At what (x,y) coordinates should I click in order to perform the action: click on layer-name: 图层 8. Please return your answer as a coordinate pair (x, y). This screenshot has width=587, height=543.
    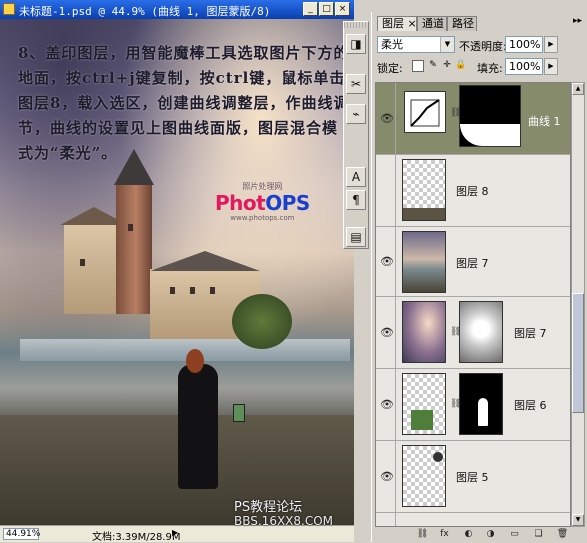
    Looking at the image, I should click on (472, 191).